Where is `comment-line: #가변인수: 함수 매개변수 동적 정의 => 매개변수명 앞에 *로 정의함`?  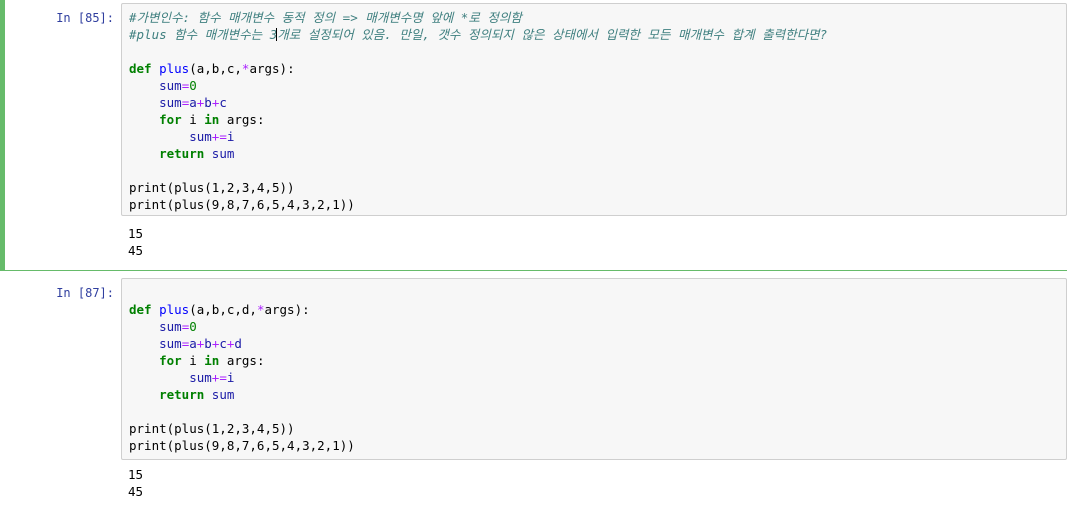
comment-line: #가변인수: 함수 매개변수 동적 정의 => 매개변수명 앞에 *로 정의함 is located at coordinates (325, 17).